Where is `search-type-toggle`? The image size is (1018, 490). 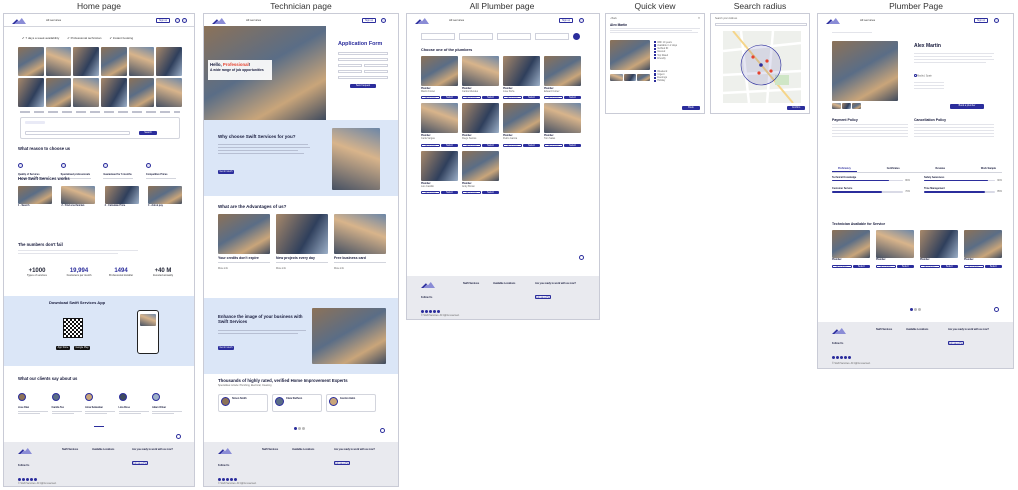
search-type-toggle is located at coordinates (35, 122).